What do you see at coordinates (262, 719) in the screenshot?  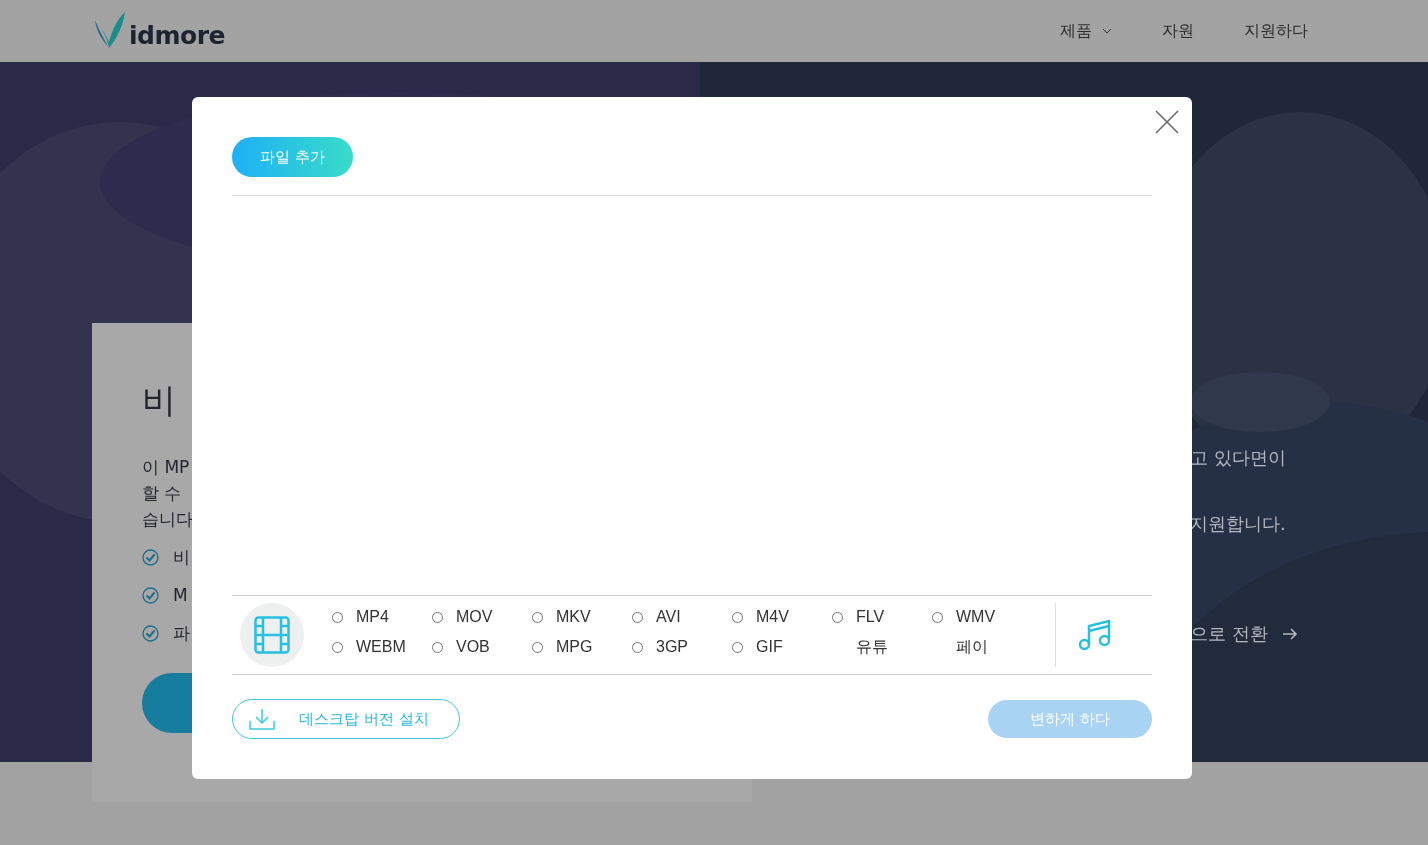 I see `download-icon` at bounding box center [262, 719].